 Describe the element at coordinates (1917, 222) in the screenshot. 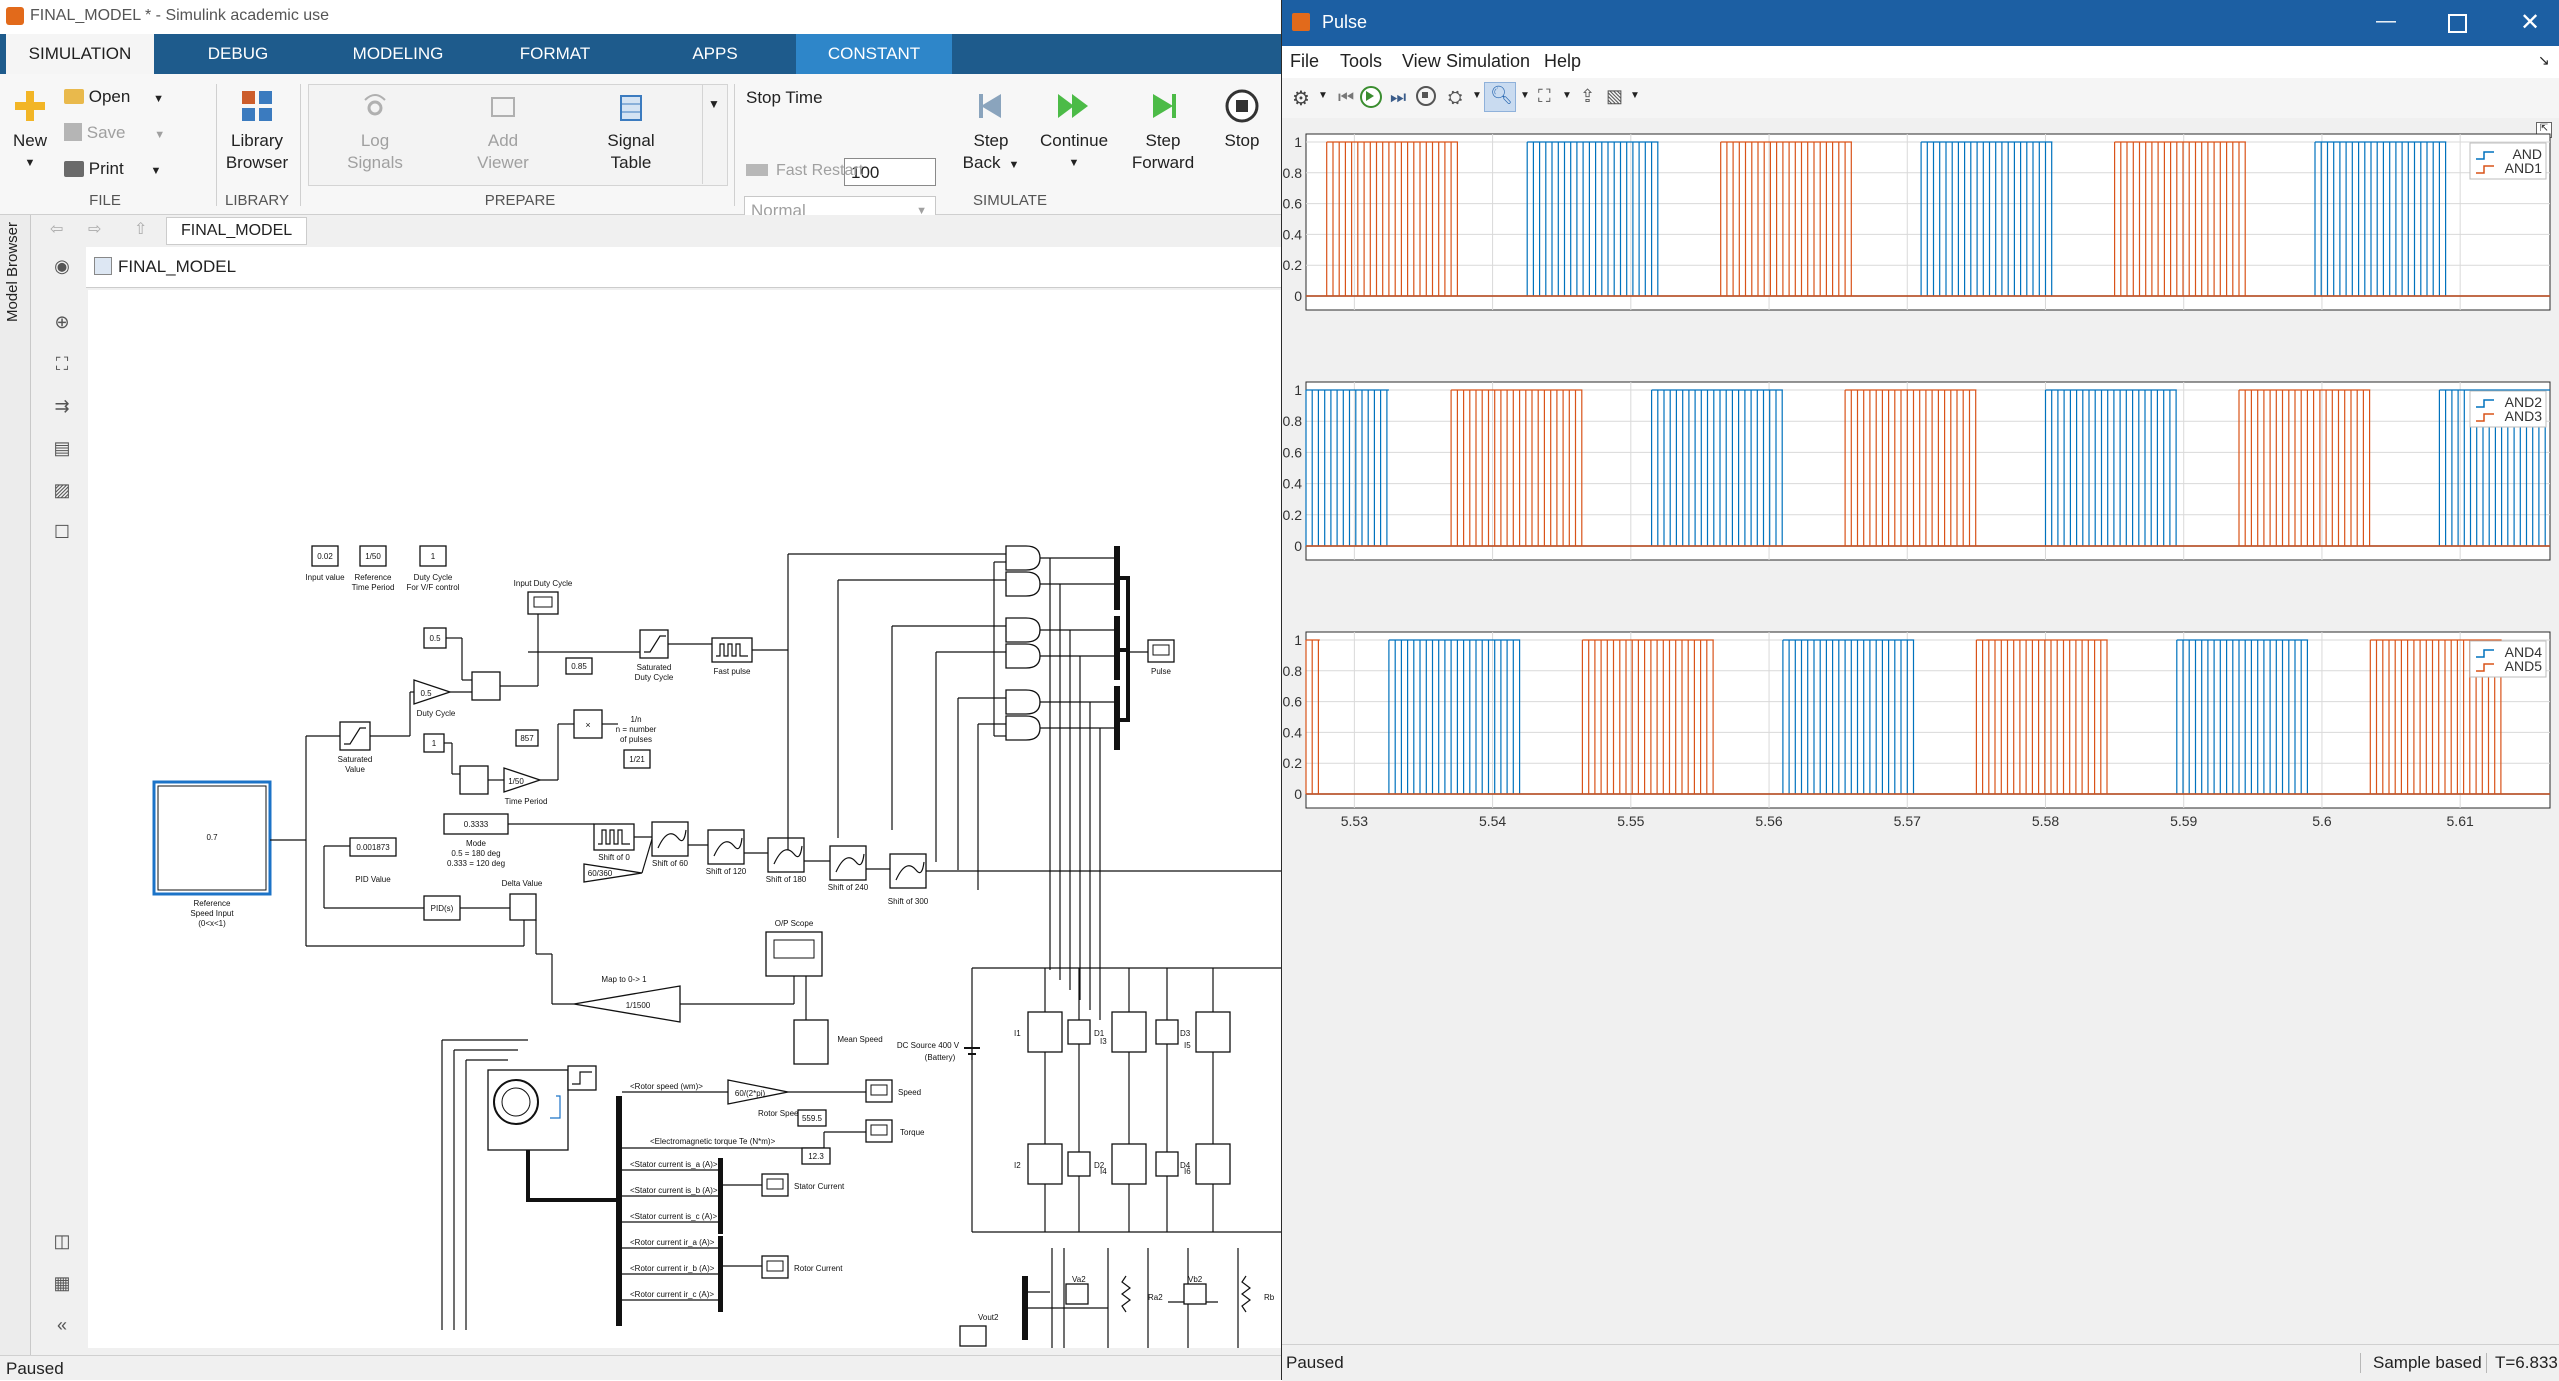

I see `scope-axes-1: 1 0.8 0.6 0.4 0.2 0 ANDAND1` at that location.